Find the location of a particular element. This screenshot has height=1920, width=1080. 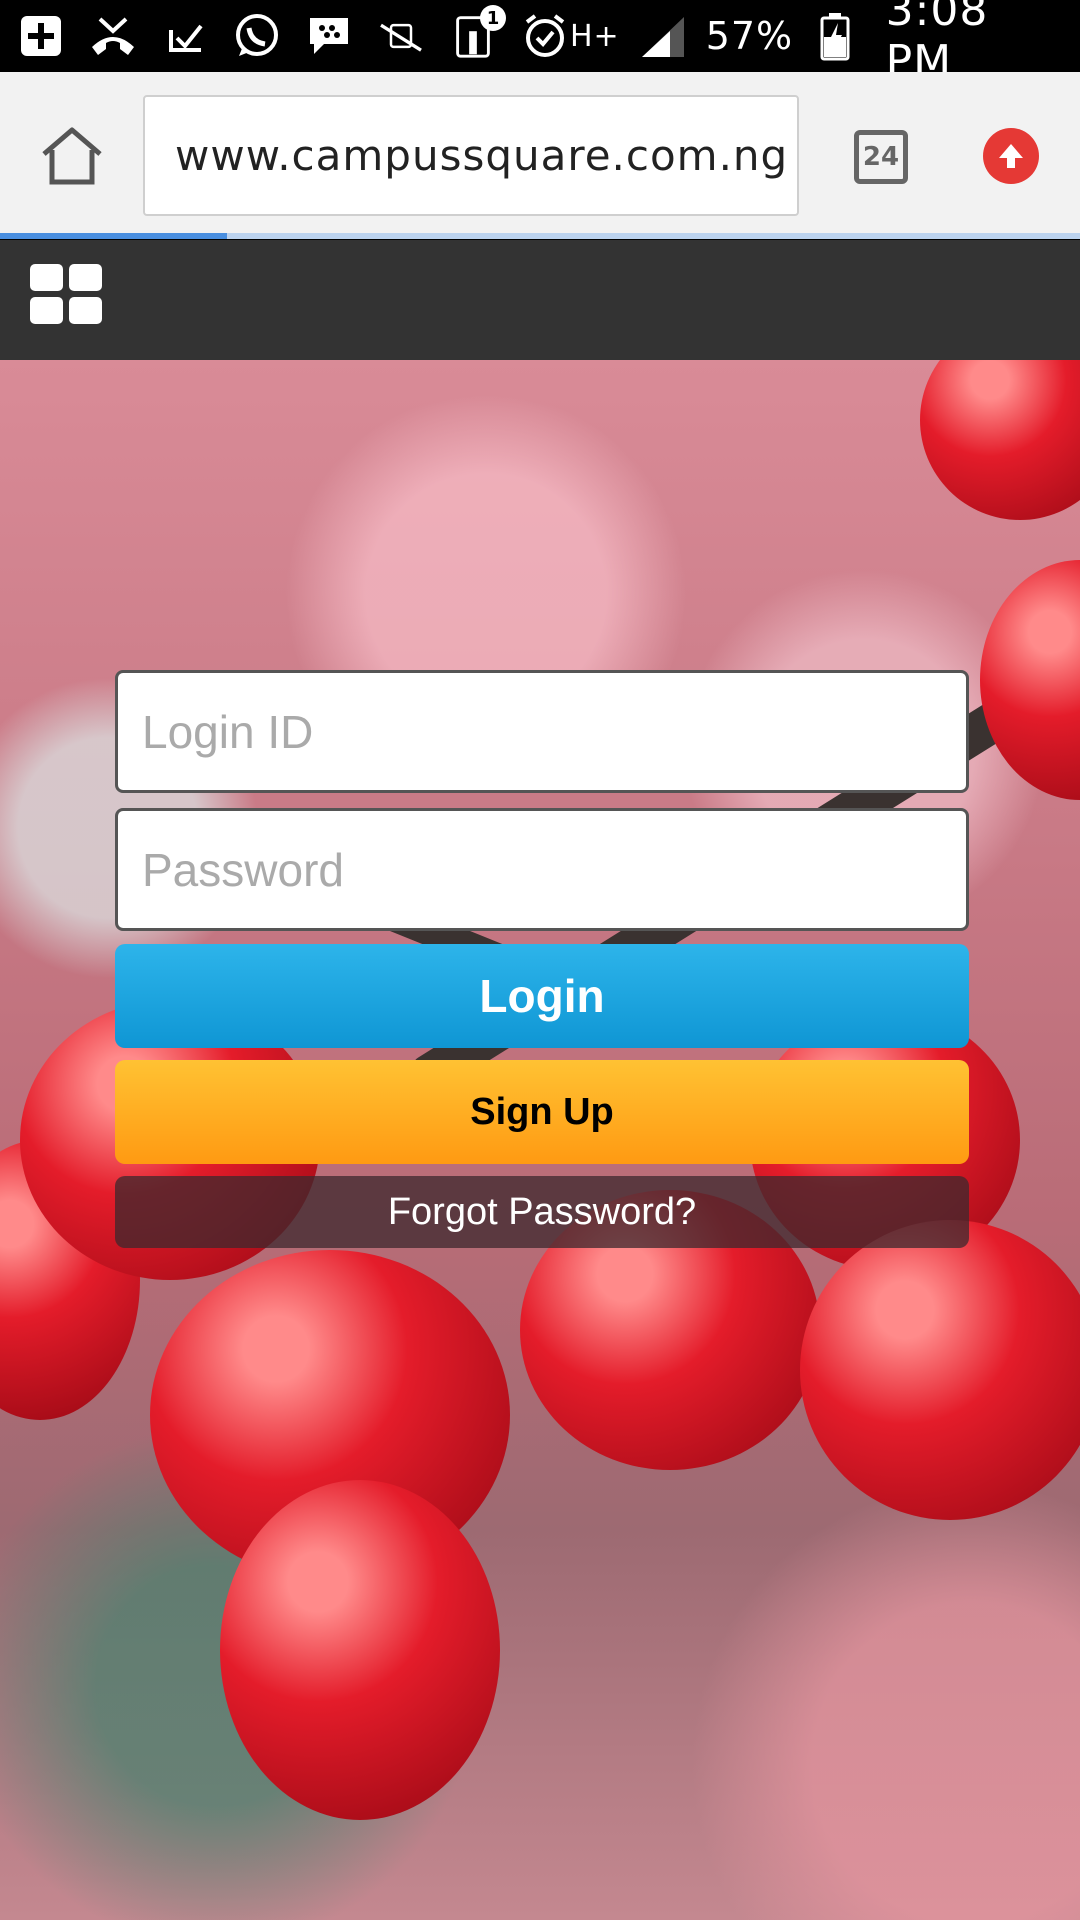

login-button: Login is located at coordinates (542, 996).